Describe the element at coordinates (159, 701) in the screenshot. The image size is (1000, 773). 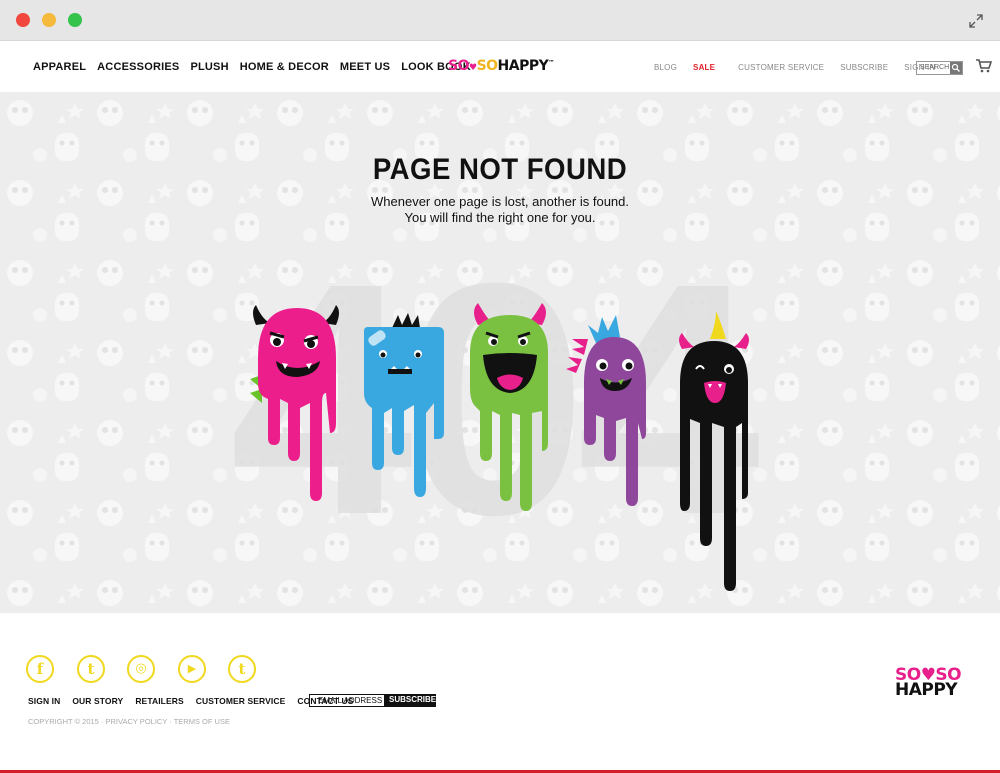
I see `footer-retailers: RETAILERS` at that location.